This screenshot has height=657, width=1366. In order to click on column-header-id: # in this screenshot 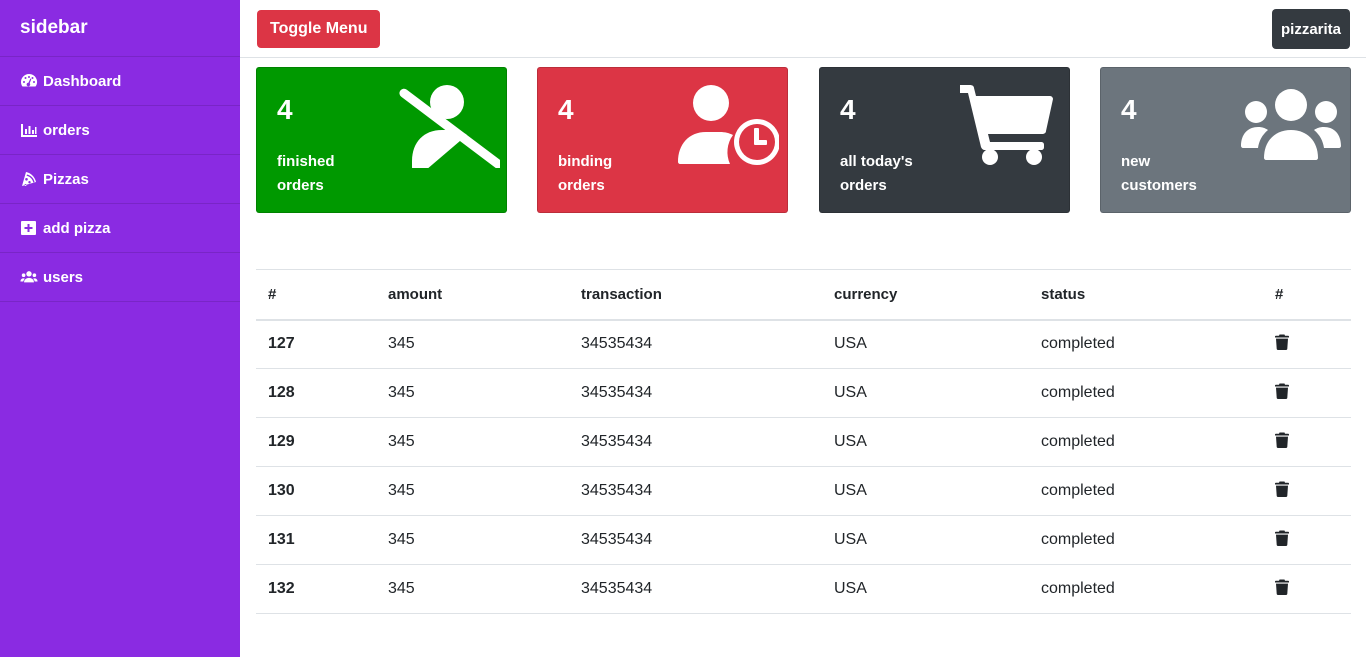, I will do `click(316, 295)`.